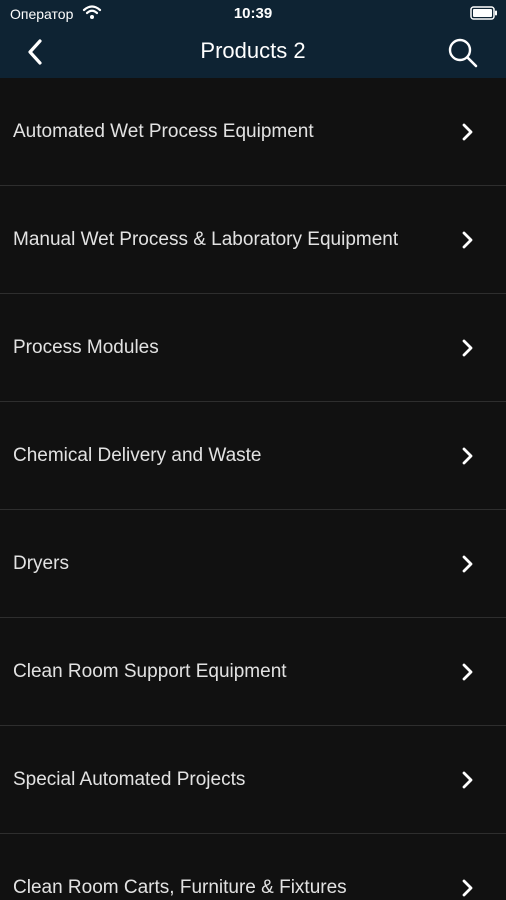  Describe the element at coordinates (253, 780) in the screenshot. I see `list-item: Special Automated Projects` at that location.